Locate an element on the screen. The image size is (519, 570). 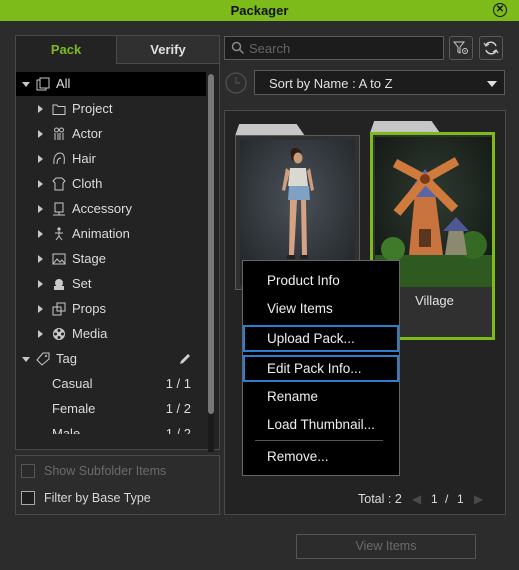
tree-item-label: Set is located at coordinates (82, 283).